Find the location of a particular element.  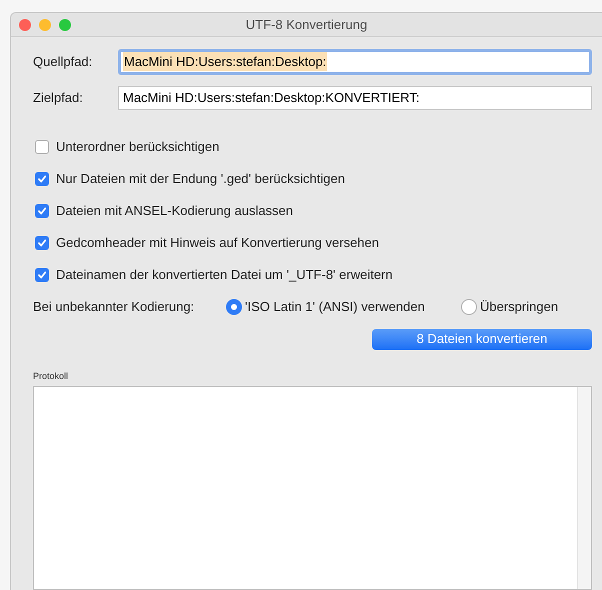

minimize-button is located at coordinates (45, 25).